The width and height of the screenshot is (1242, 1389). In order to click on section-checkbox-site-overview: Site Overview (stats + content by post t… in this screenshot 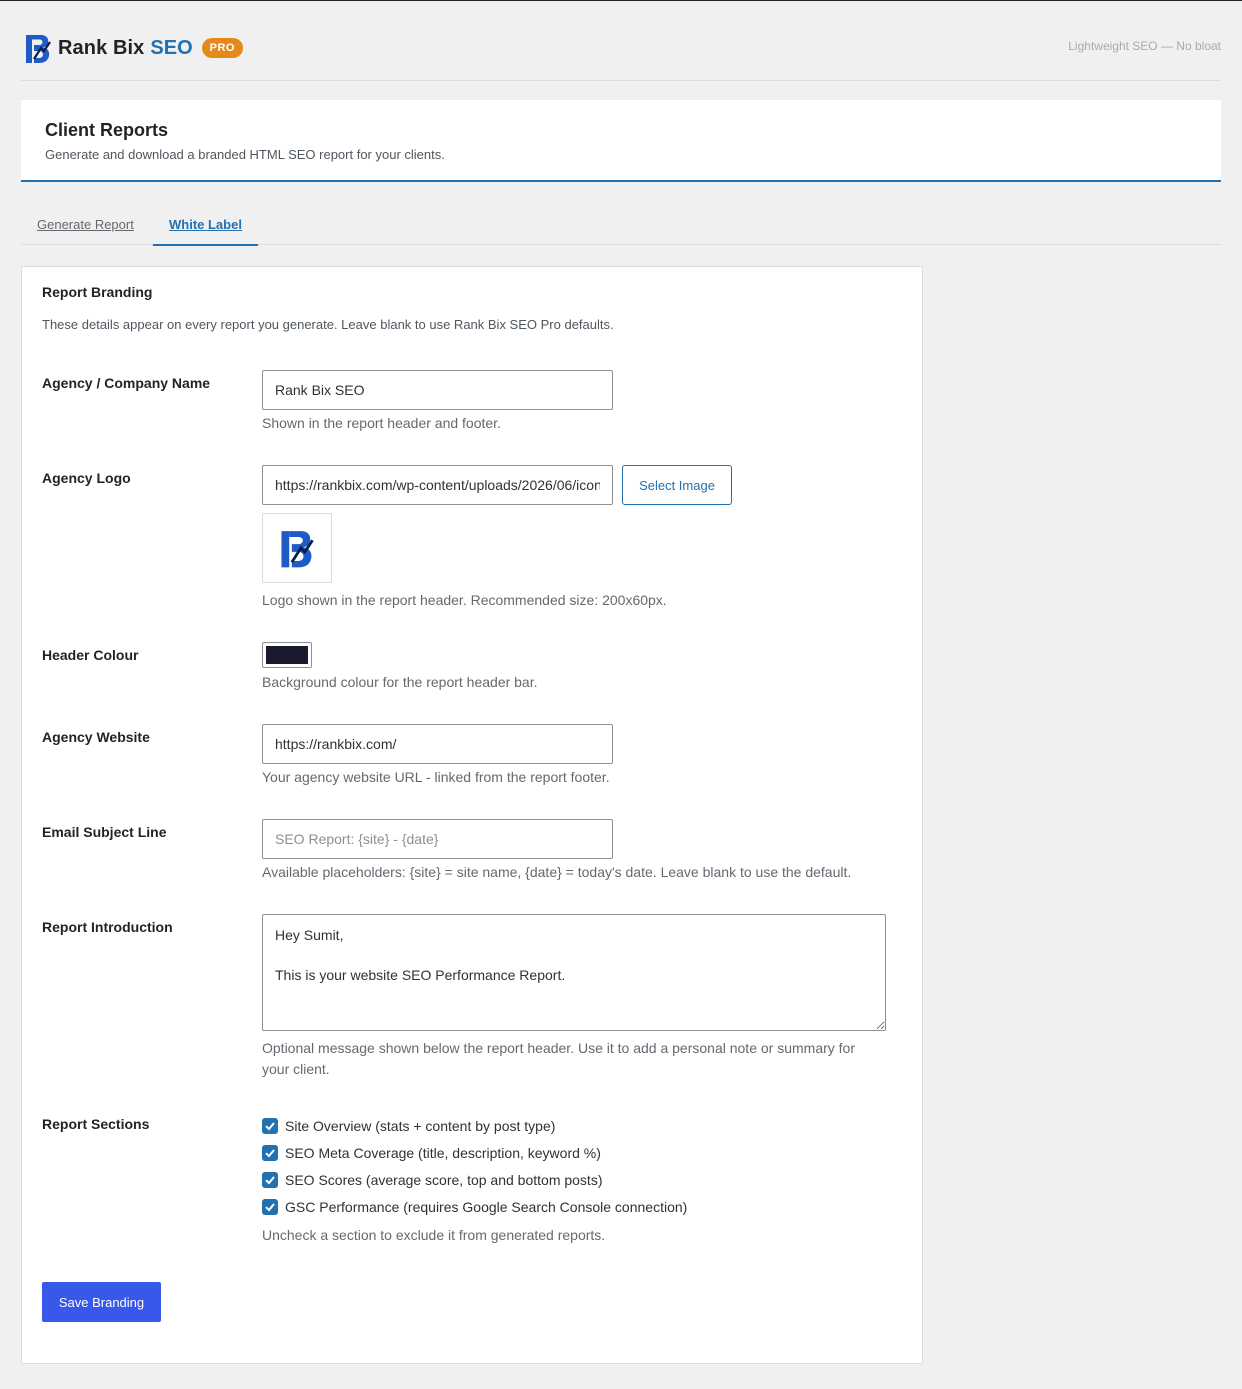, I will do `click(474, 1125)`.